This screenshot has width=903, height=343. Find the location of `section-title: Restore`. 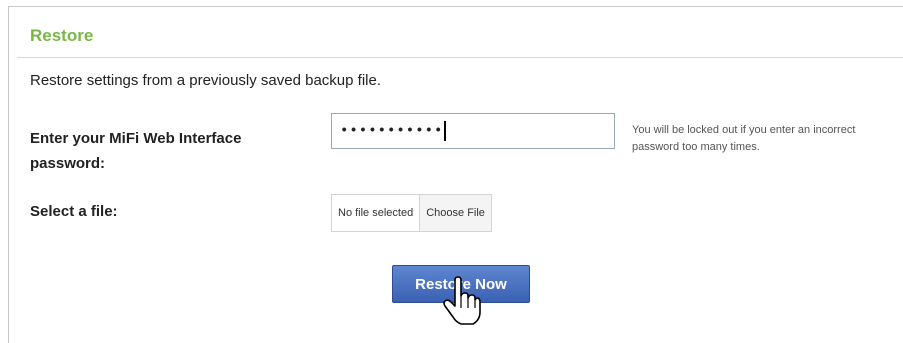

section-title: Restore is located at coordinates (62, 35).